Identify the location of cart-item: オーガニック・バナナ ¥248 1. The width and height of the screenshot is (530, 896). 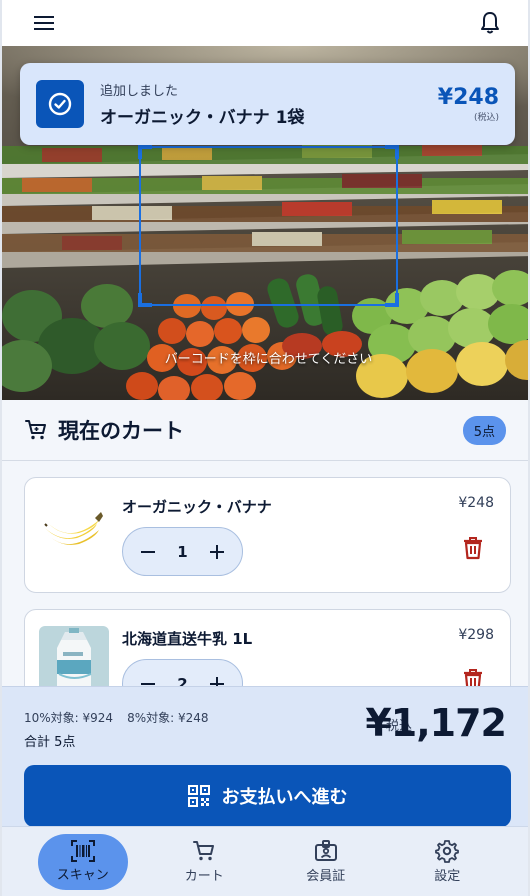
(267, 535).